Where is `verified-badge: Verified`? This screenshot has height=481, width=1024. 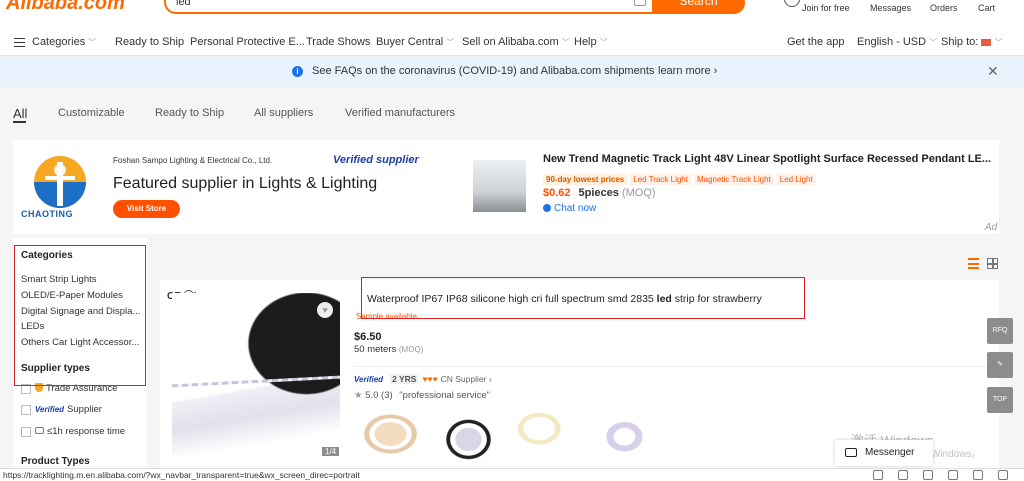 verified-badge: Verified is located at coordinates (369, 379).